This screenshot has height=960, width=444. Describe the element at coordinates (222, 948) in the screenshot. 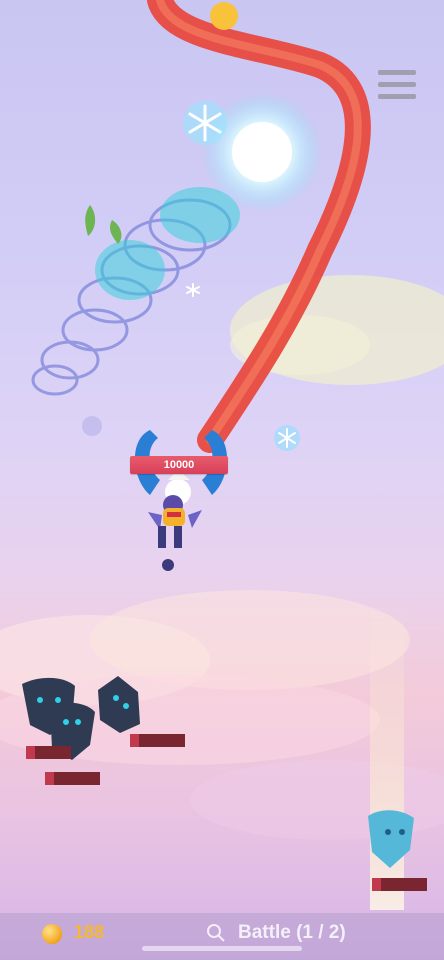

I see `home-indicator` at that location.